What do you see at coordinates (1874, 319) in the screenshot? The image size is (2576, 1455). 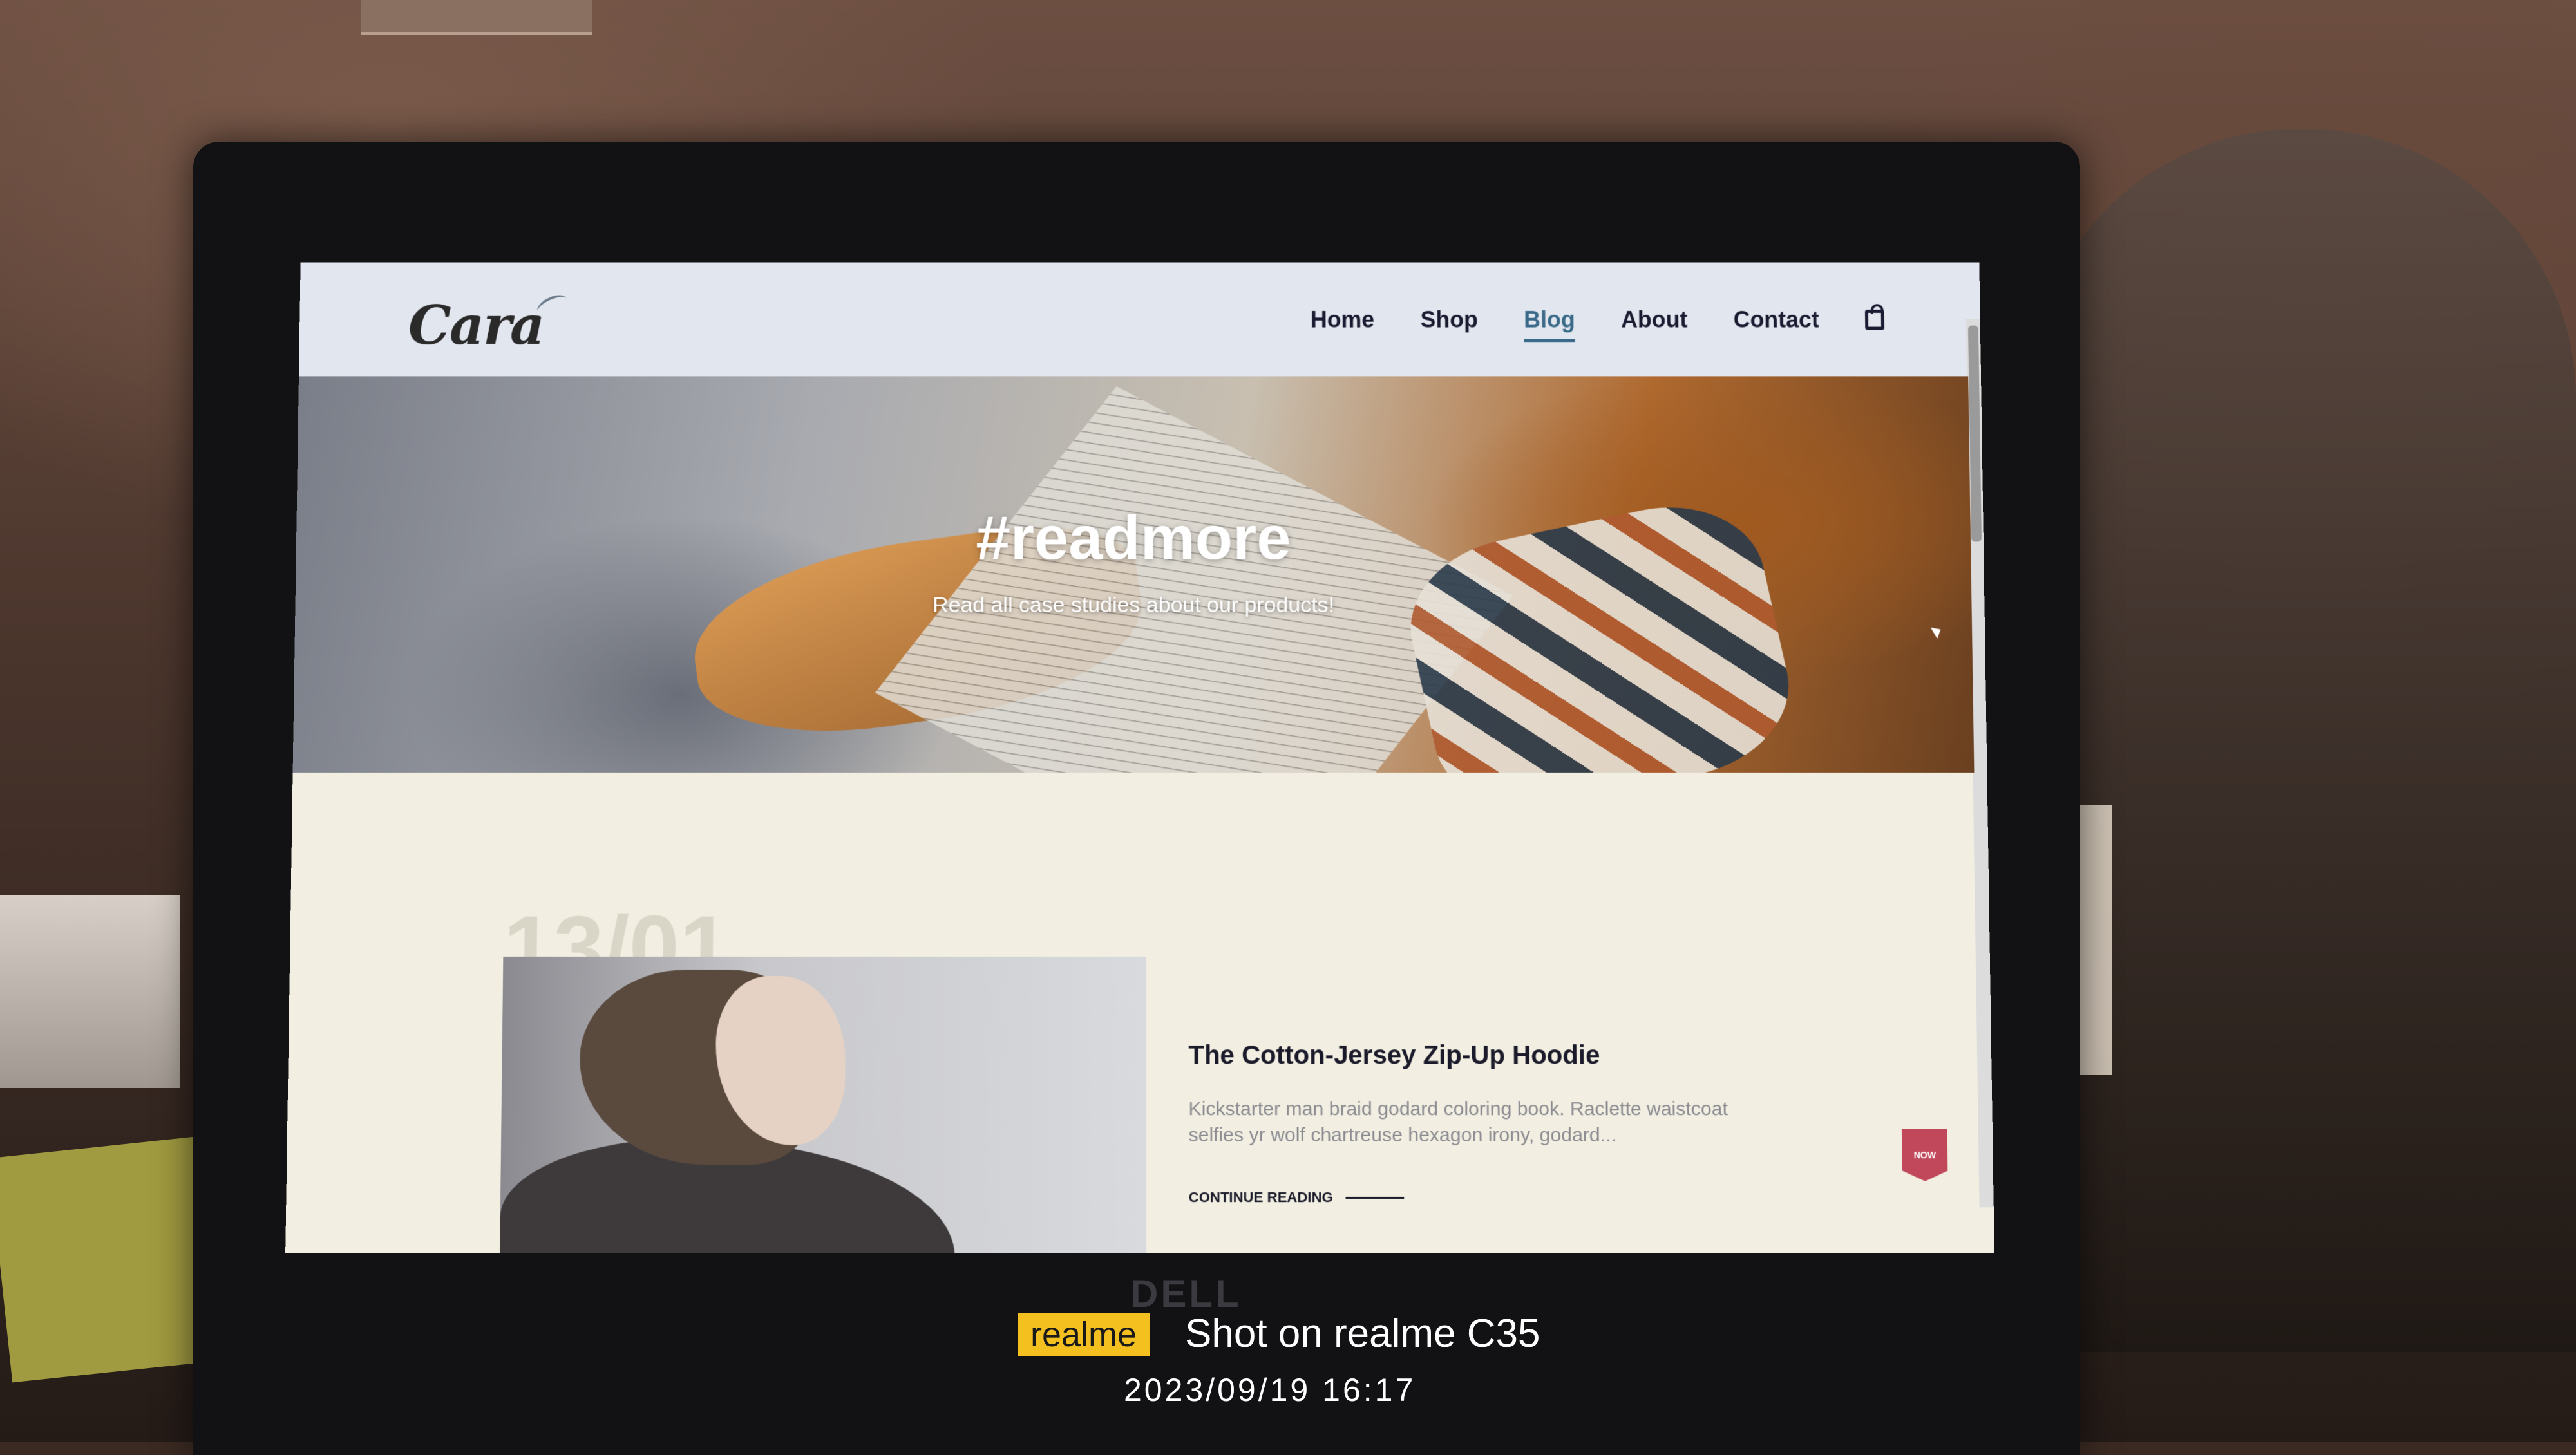 I see `shopping-bag-icon` at bounding box center [1874, 319].